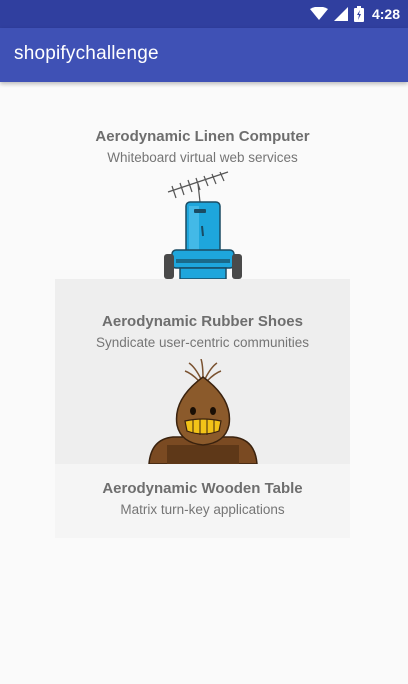 This screenshot has height=684, width=408. I want to click on wifi-icon, so click(318, 13).